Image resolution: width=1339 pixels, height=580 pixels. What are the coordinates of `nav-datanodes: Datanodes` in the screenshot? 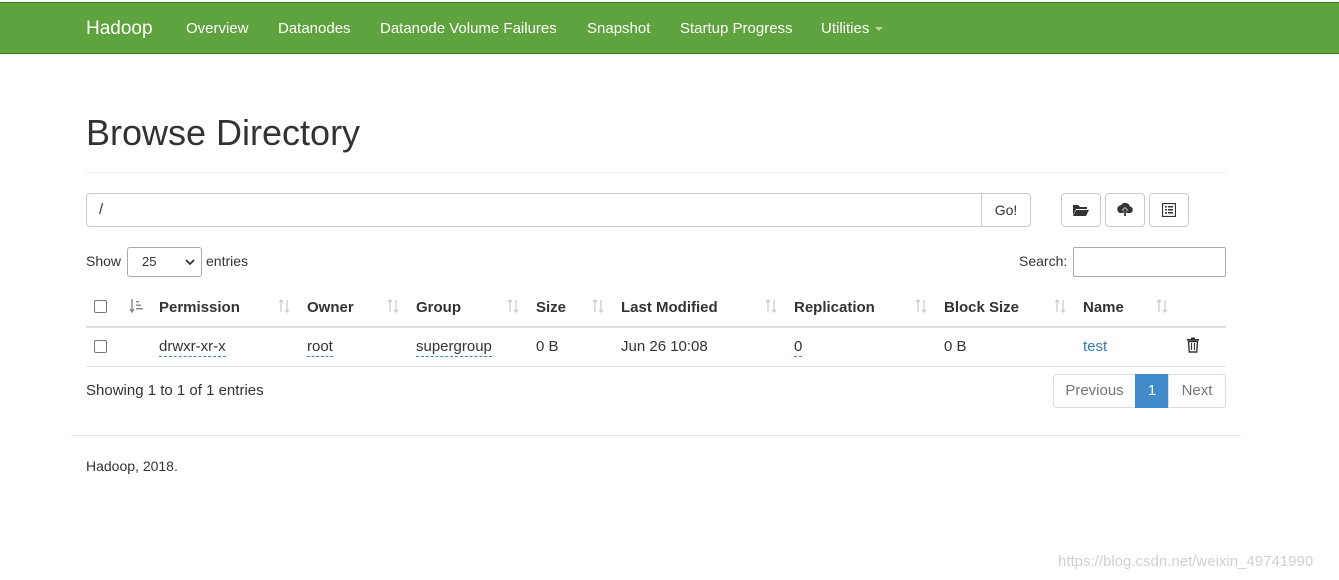 It's located at (314, 28).